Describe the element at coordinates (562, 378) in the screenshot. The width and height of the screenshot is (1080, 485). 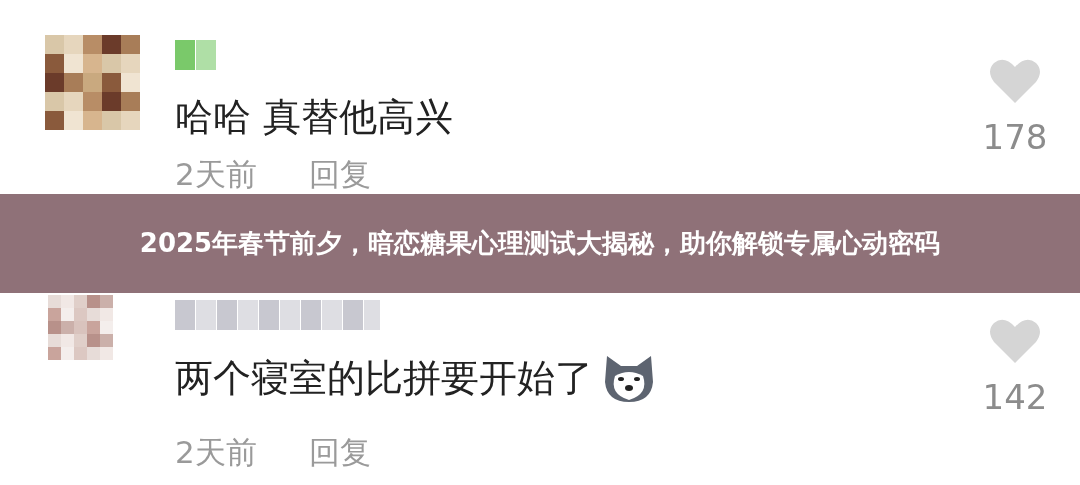
I see `comment-text: 两个寝室的比拼要开始了` at that location.